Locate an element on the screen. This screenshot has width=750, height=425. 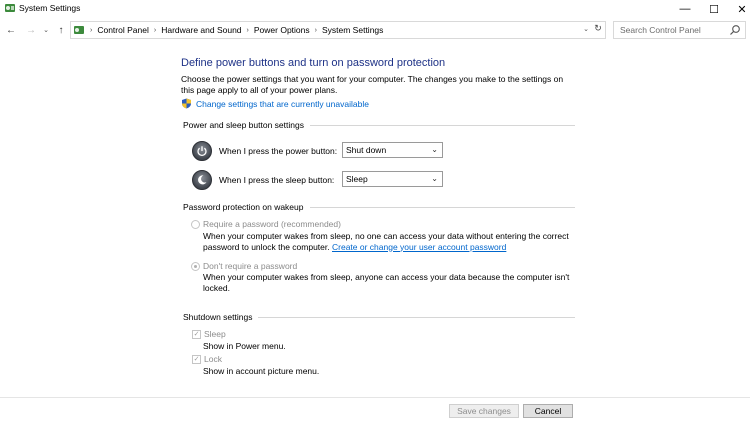
require-password-radio: Require a password (recommended) is located at coordinates (266, 224).